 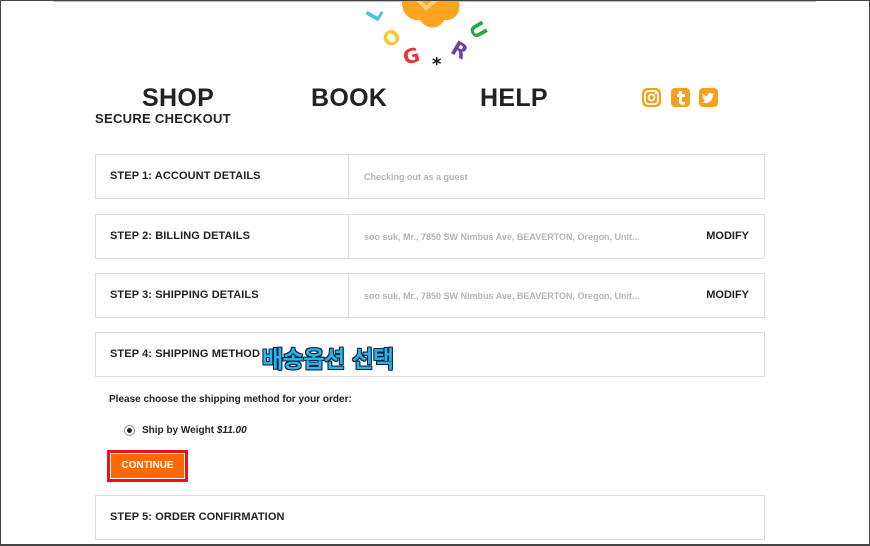 What do you see at coordinates (129, 430) in the screenshot?
I see `shipping-option-radio` at bounding box center [129, 430].